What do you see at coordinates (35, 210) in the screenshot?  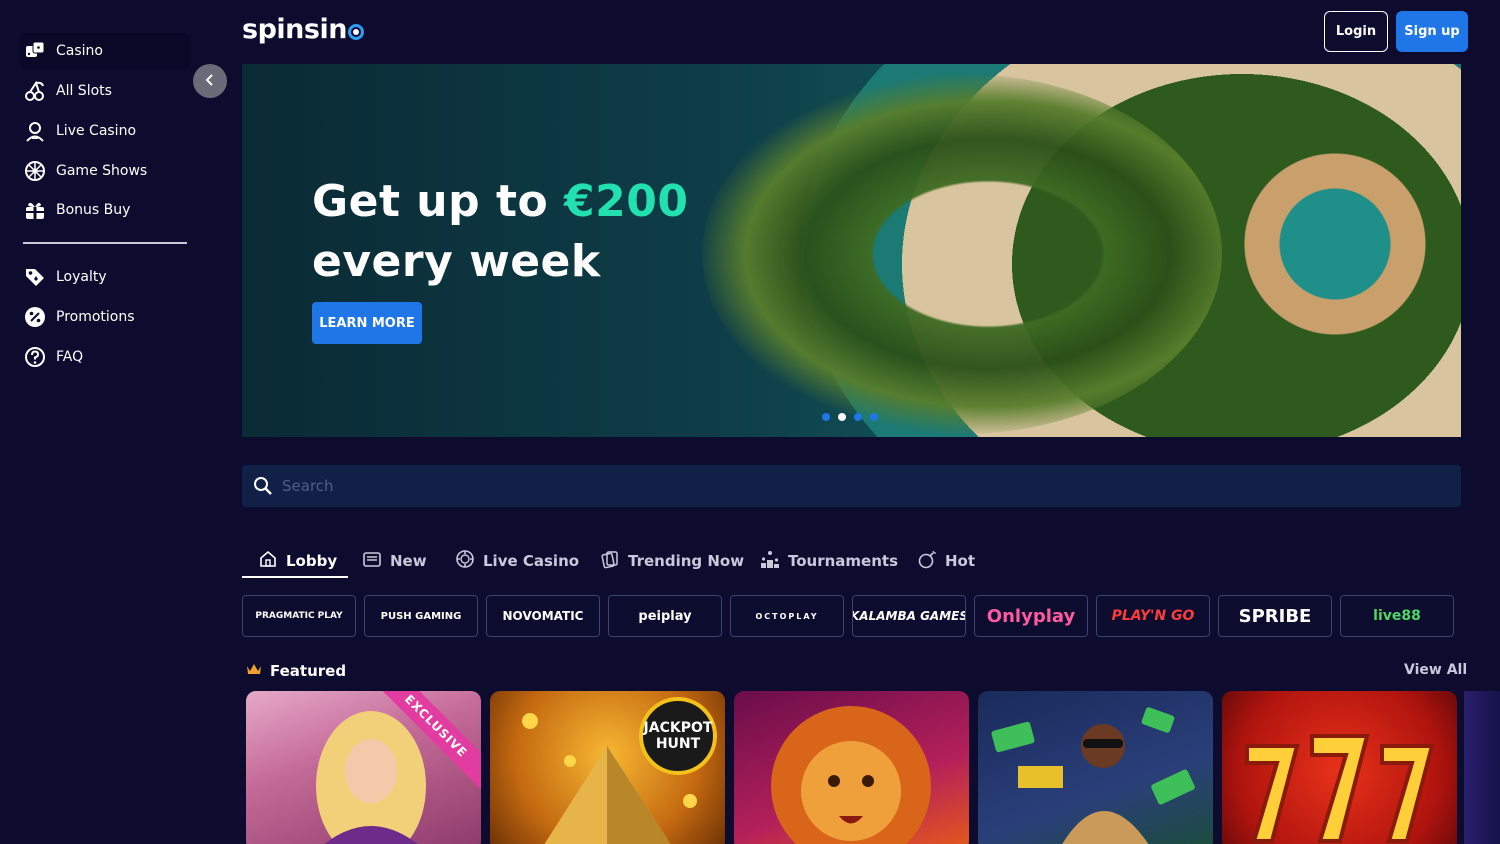 I see `gift-icon` at bounding box center [35, 210].